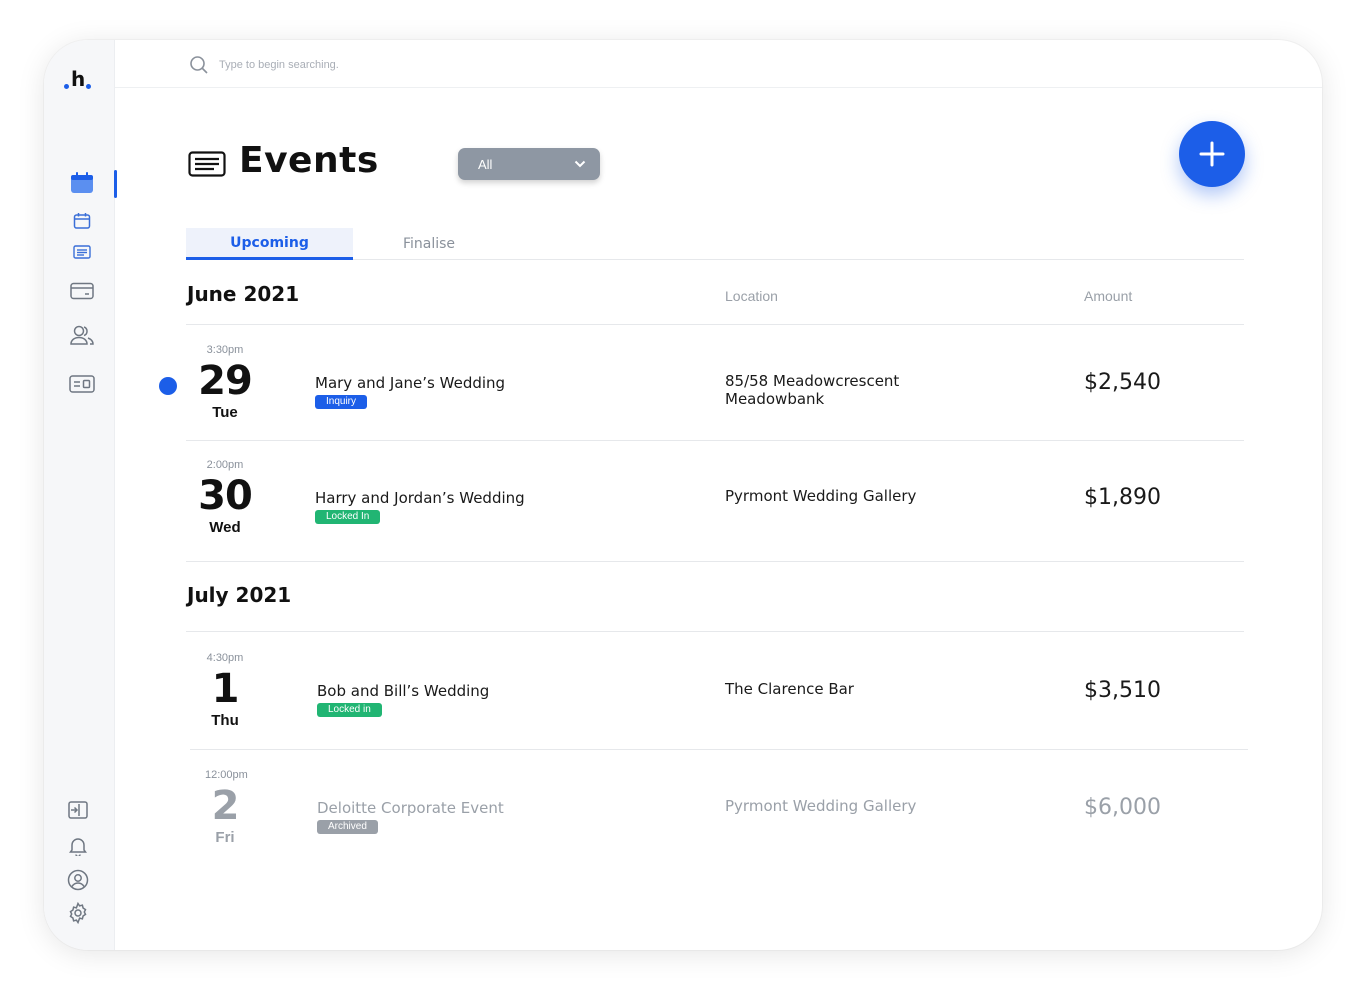 This screenshot has height=997, width=1366. I want to click on event-day: 1, so click(225, 689).